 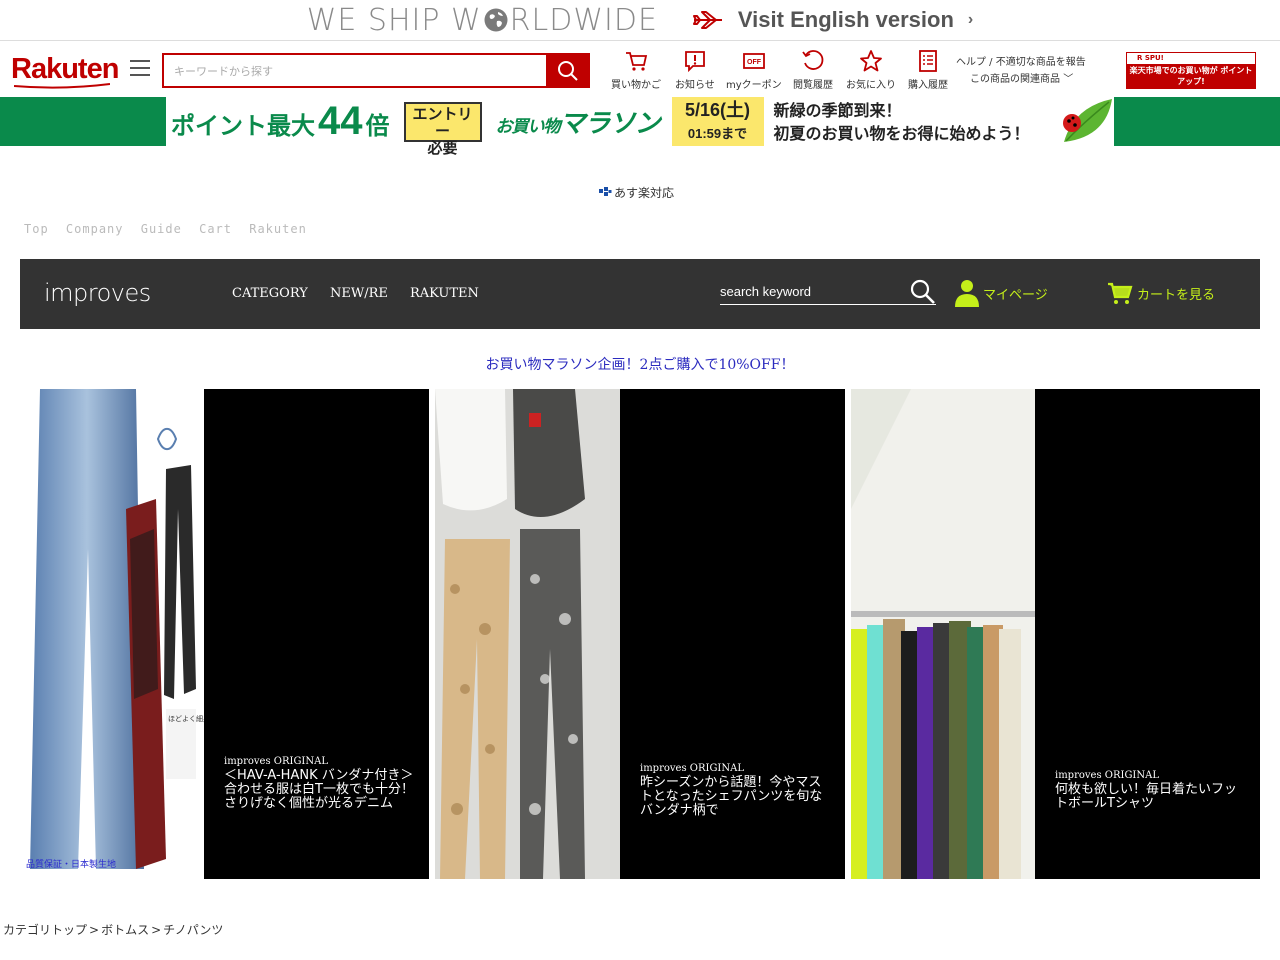 I want to click on nav-category: CATEGORY, so click(x=270, y=293).